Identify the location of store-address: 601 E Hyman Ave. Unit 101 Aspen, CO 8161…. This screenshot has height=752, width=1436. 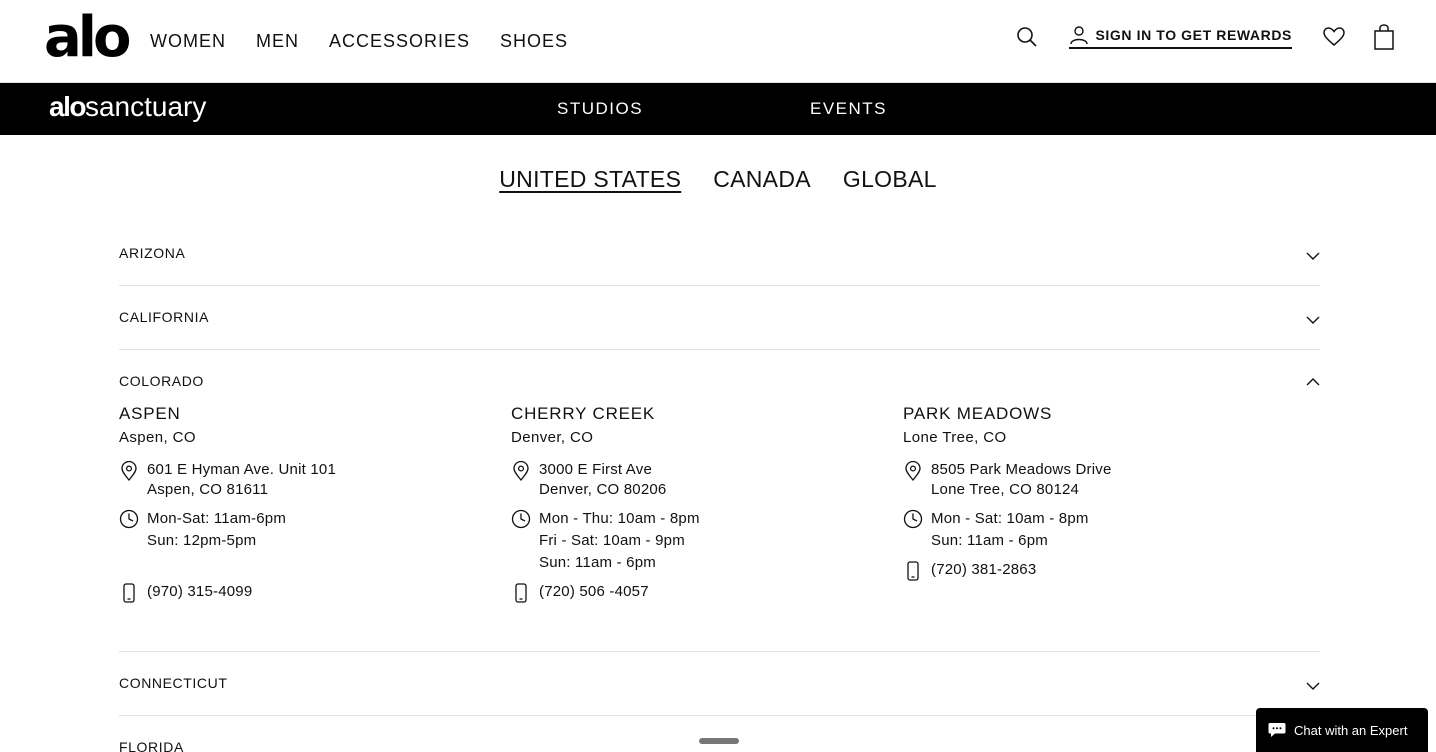
(315, 480).